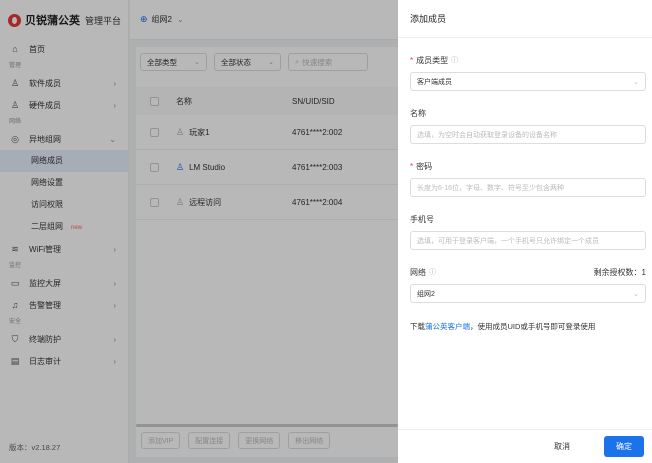  I want to click on name-placeholder: 选填，为空时会自动获取登录设备的设备名称, so click(487, 135).